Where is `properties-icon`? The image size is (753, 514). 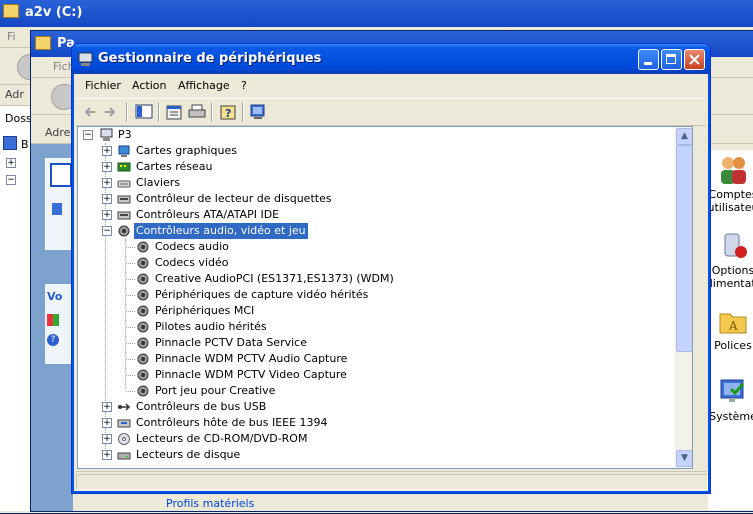
properties-icon is located at coordinates (174, 112).